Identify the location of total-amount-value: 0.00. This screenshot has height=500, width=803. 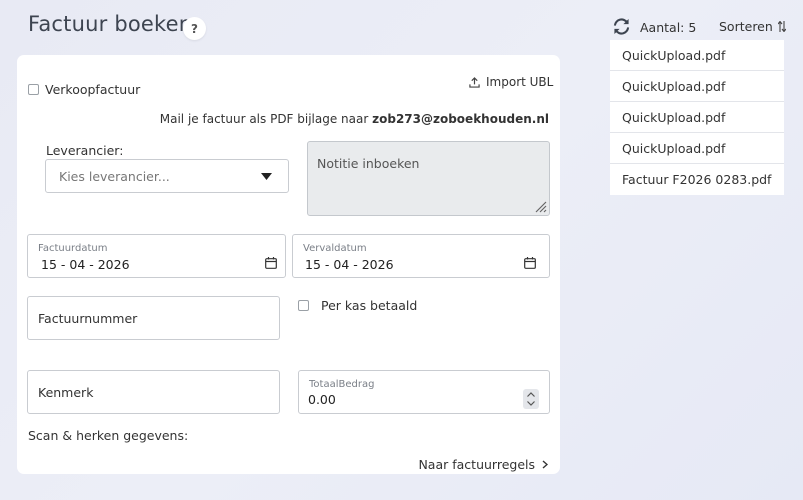
(322, 399).